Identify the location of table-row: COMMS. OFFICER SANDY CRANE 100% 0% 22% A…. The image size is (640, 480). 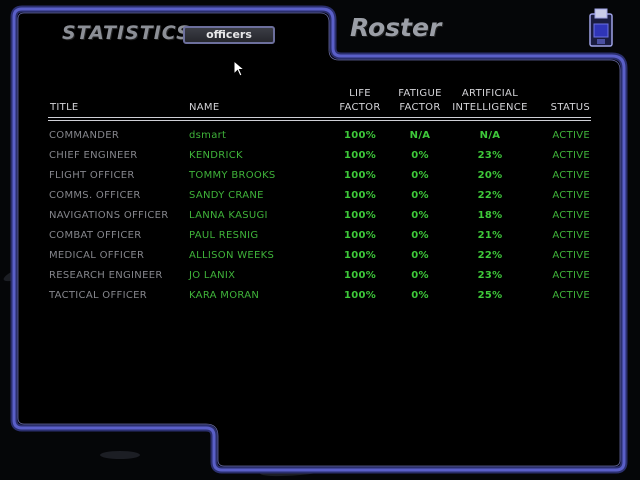
(320, 199).